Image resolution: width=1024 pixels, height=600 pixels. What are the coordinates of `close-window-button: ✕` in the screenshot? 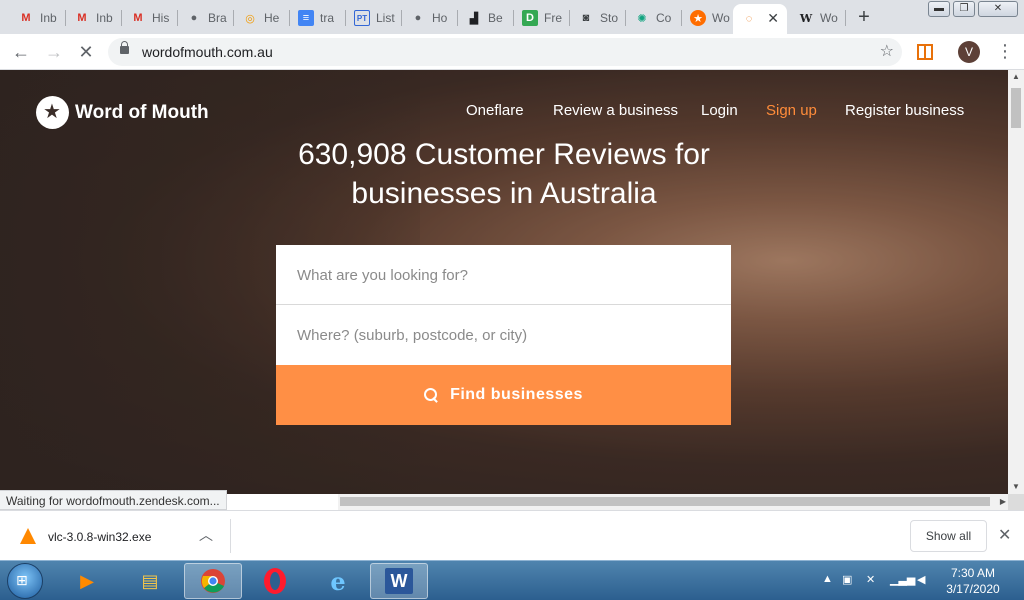 It's located at (998, 9).